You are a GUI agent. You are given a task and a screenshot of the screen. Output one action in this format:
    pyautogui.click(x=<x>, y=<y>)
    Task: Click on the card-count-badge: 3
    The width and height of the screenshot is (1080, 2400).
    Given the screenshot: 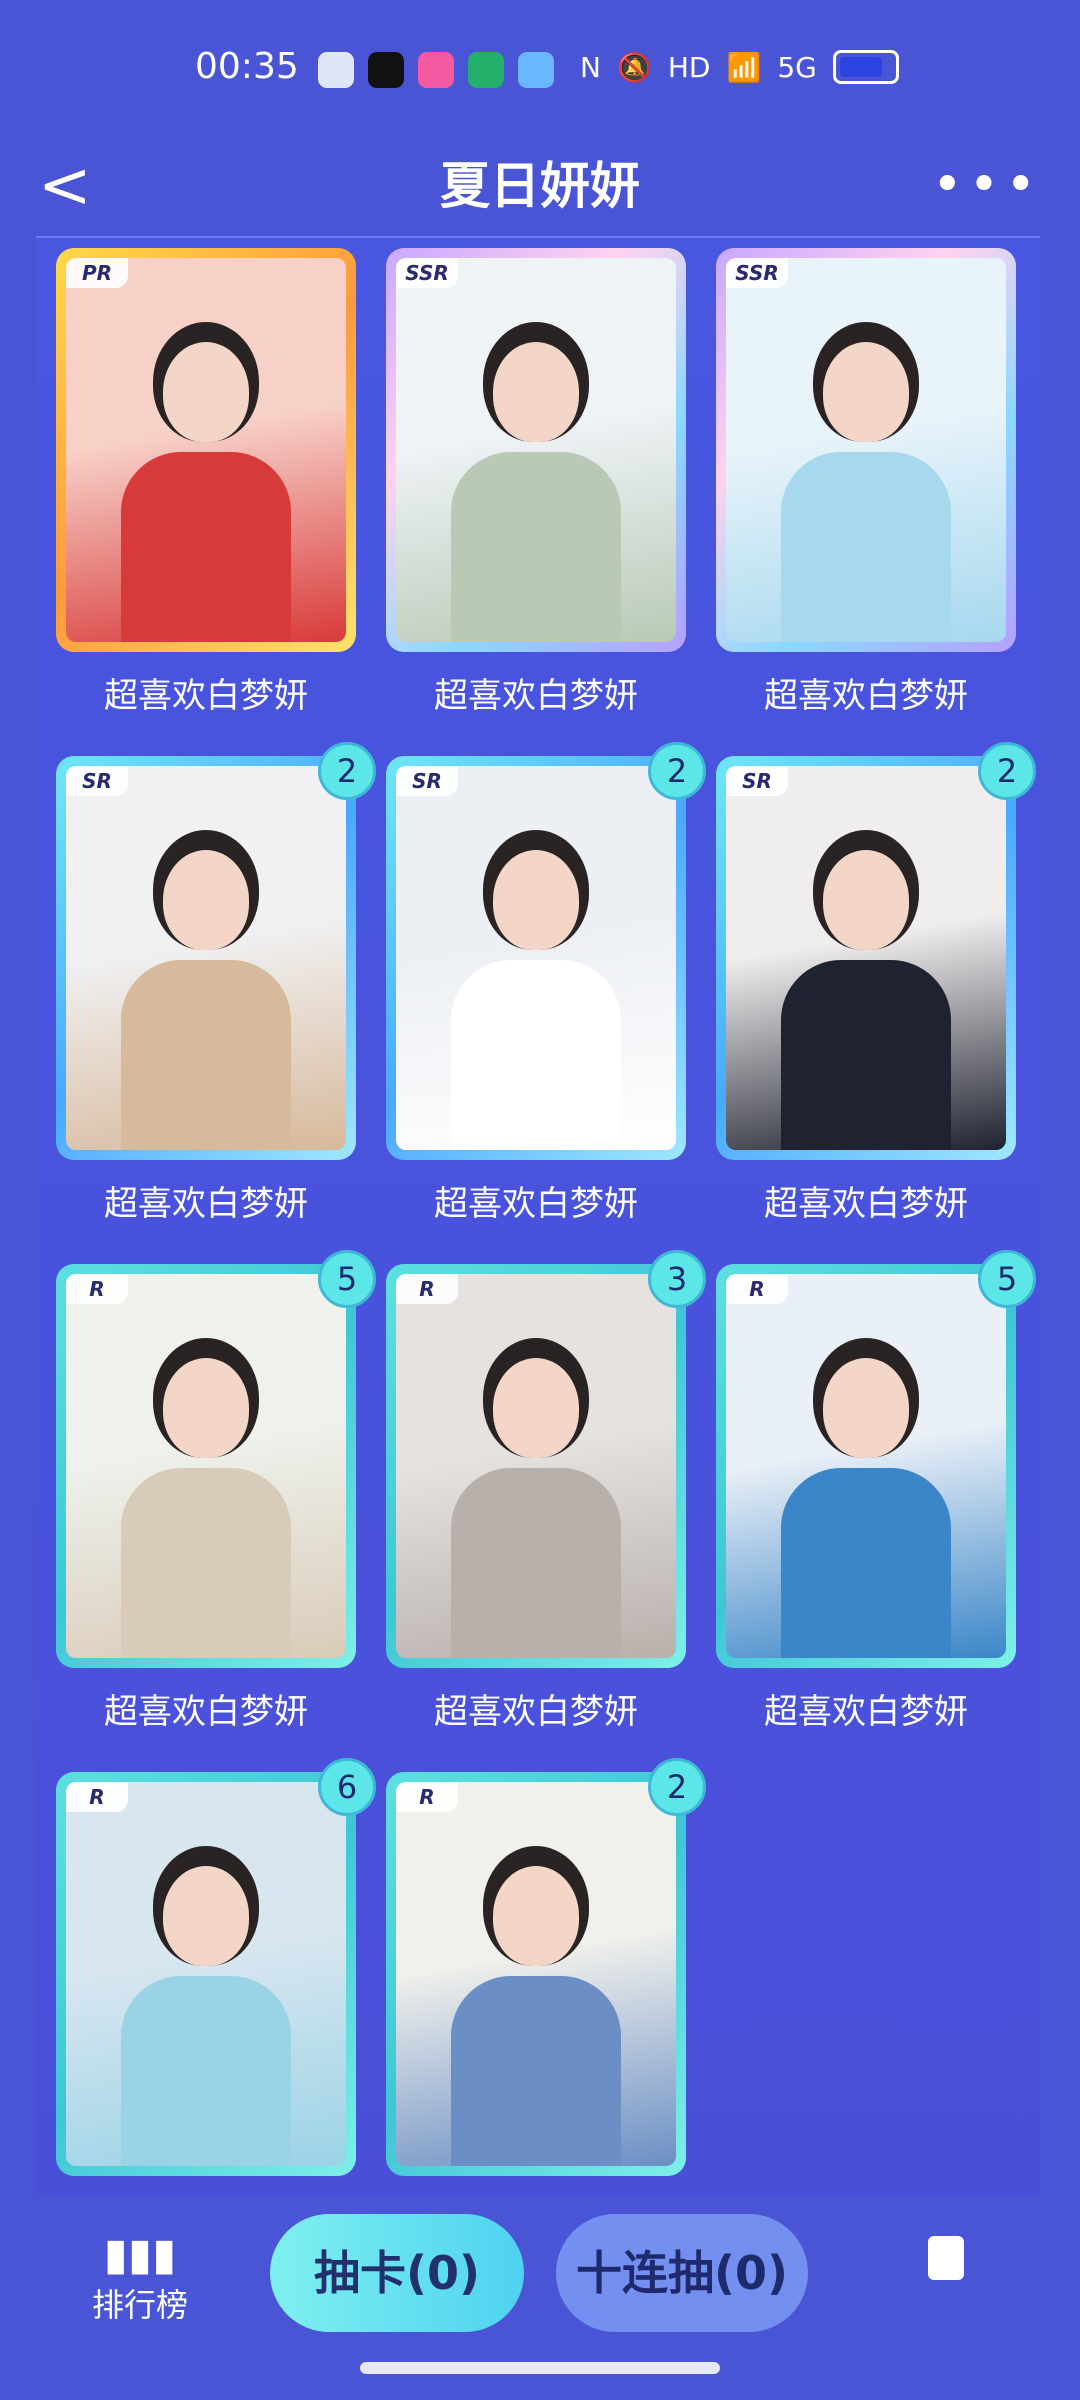 What is the action you would take?
    pyautogui.click(x=677, y=1279)
    